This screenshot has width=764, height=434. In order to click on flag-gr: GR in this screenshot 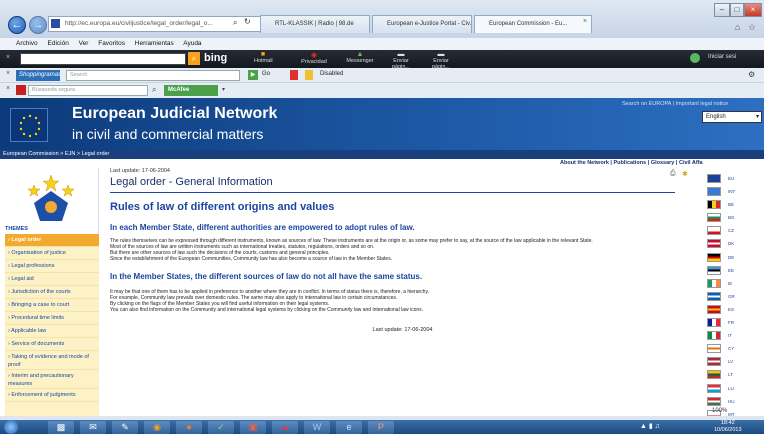, I will do `click(721, 296)`.